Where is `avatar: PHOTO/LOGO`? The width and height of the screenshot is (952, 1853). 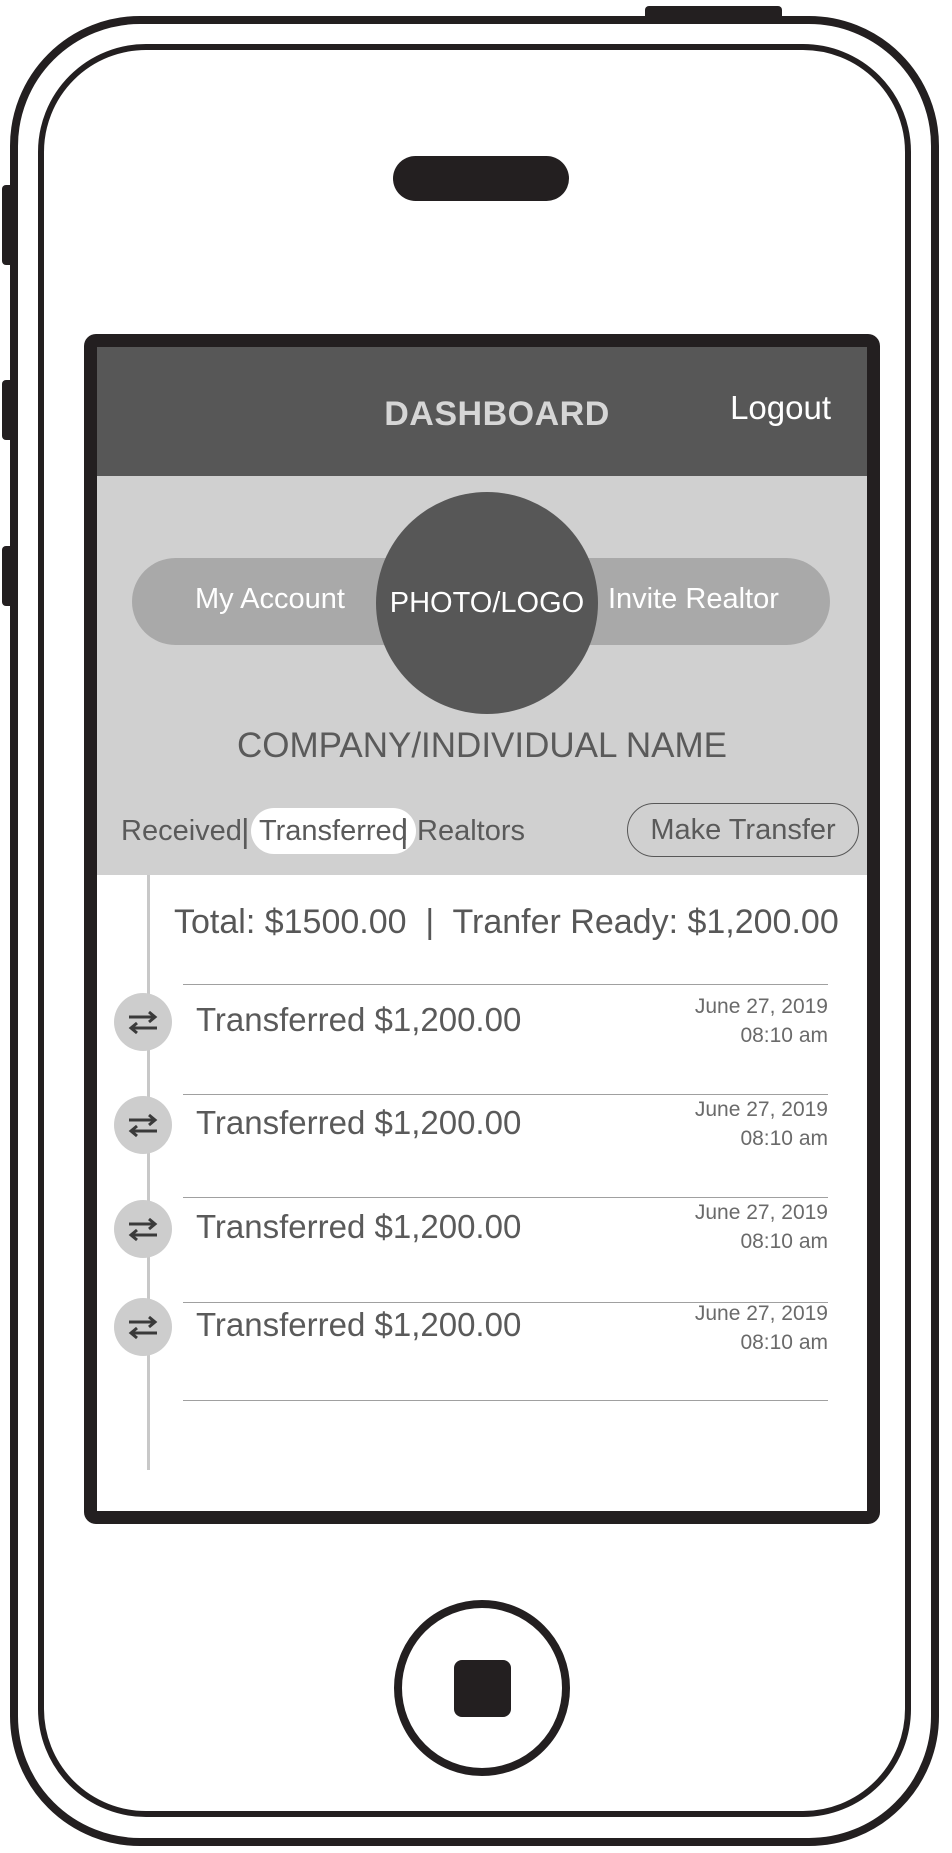 avatar: PHOTO/LOGO is located at coordinates (487, 603).